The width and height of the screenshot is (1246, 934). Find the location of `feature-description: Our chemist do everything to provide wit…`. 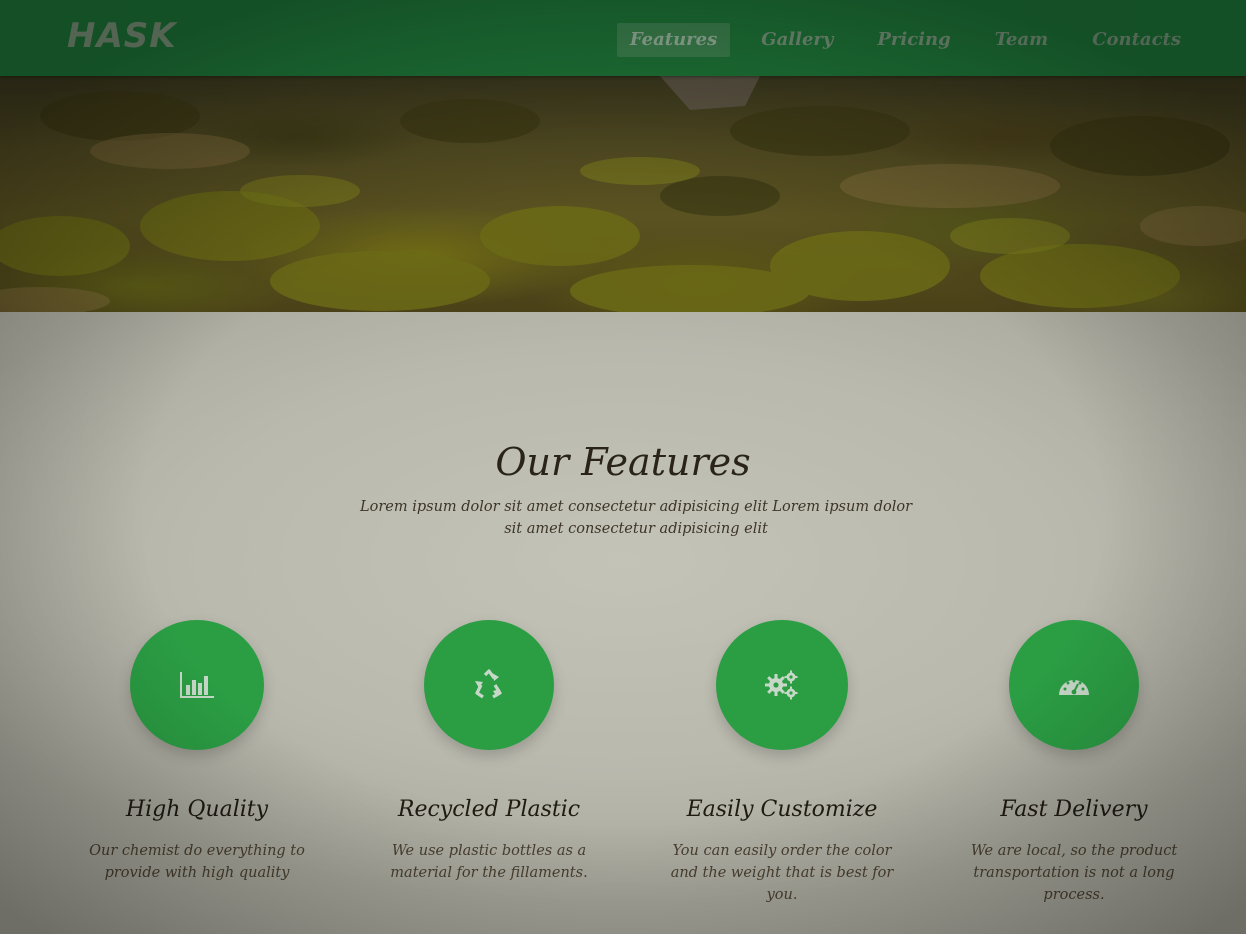

feature-description: Our chemist do everything to provide wit… is located at coordinates (197, 862).